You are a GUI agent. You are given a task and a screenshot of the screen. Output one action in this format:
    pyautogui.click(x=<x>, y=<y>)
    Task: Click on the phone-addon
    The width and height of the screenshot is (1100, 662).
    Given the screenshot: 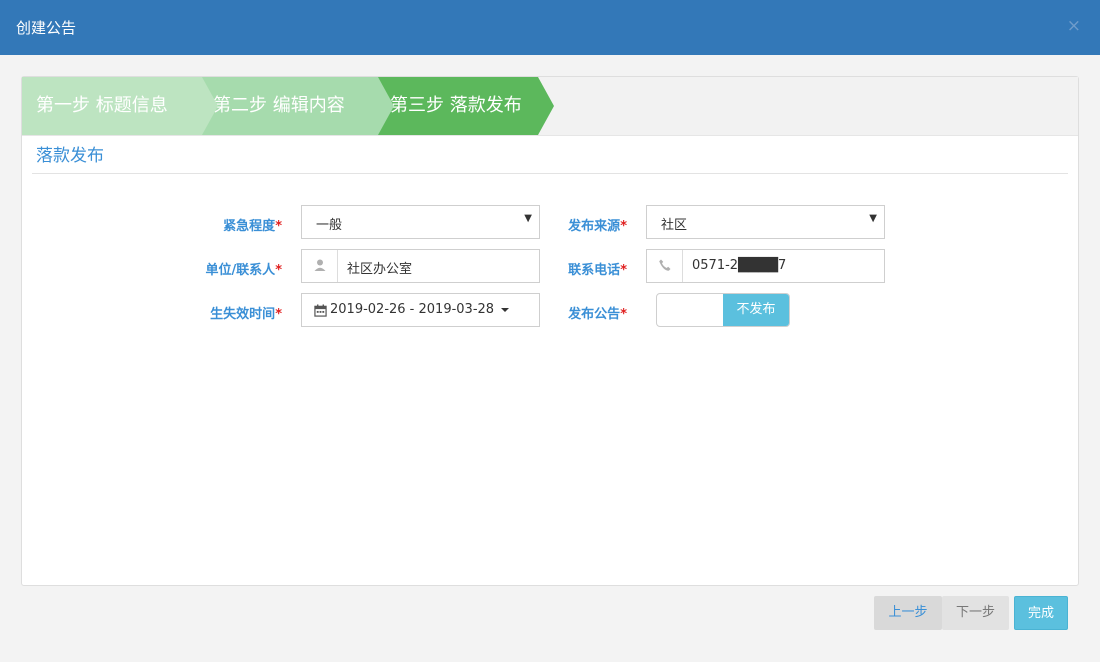 What is the action you would take?
    pyautogui.click(x=665, y=266)
    